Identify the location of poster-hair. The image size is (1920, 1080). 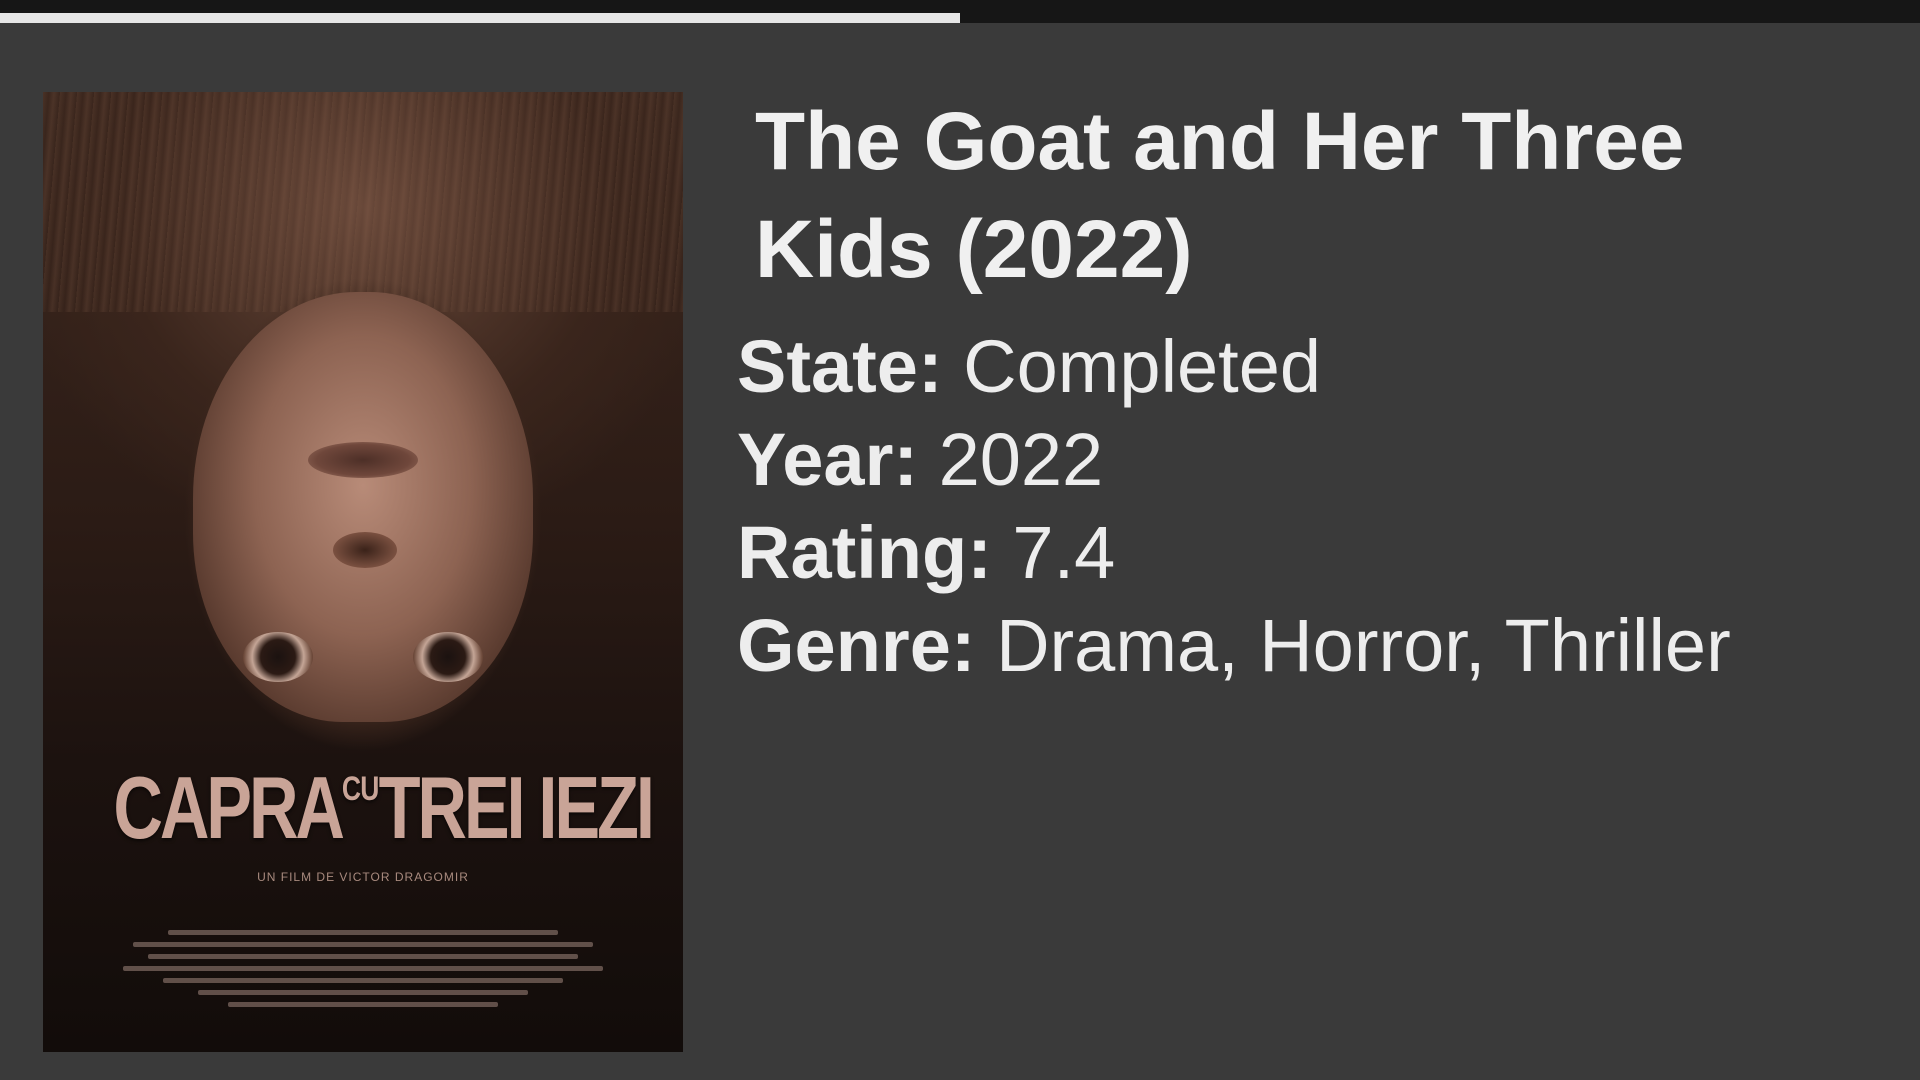
(363, 202).